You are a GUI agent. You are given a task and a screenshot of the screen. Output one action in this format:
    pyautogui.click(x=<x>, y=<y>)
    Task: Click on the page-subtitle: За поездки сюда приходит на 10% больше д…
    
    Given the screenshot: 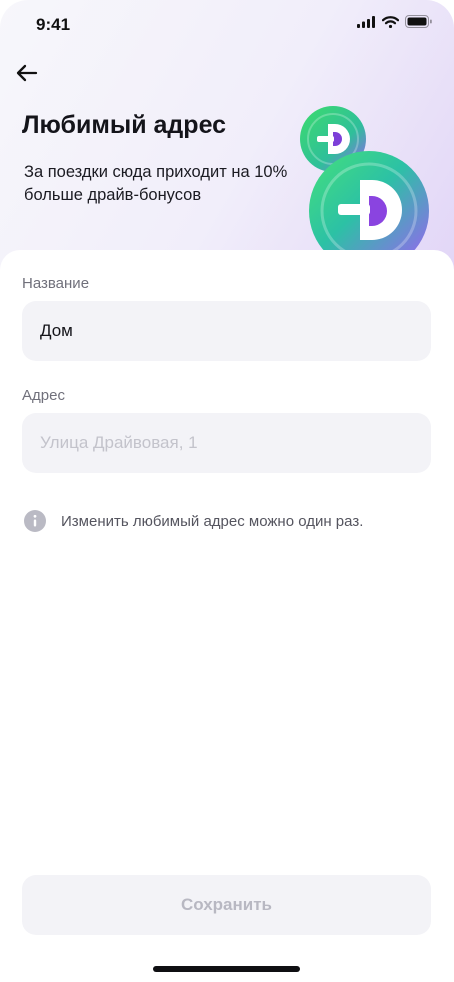 What is the action you would take?
    pyautogui.click(x=156, y=183)
    